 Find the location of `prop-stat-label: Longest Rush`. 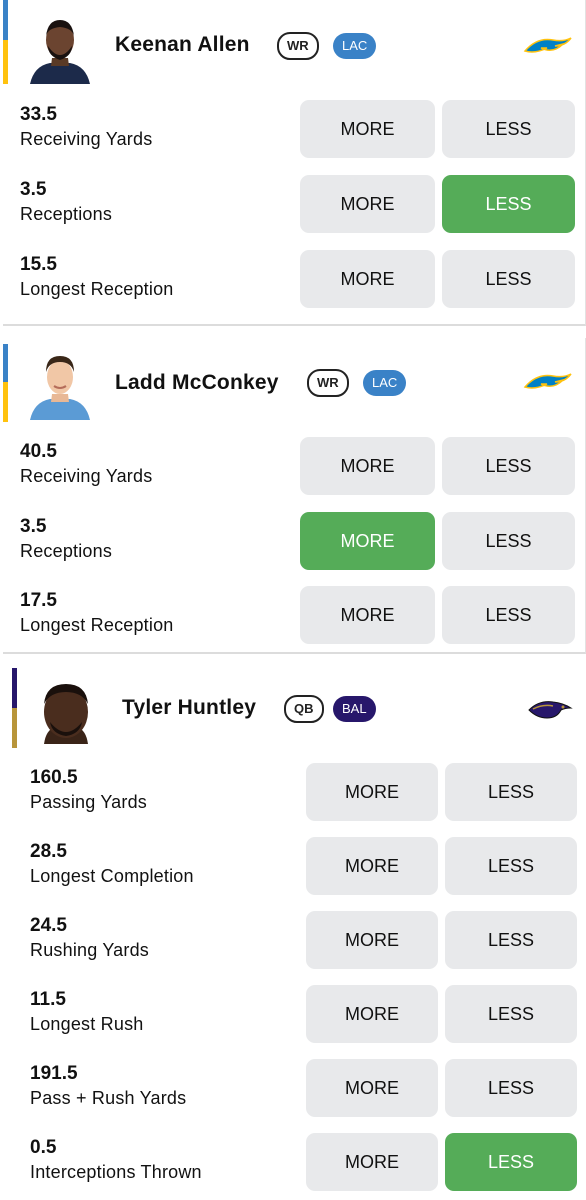

prop-stat-label: Longest Rush is located at coordinates (87, 1024).